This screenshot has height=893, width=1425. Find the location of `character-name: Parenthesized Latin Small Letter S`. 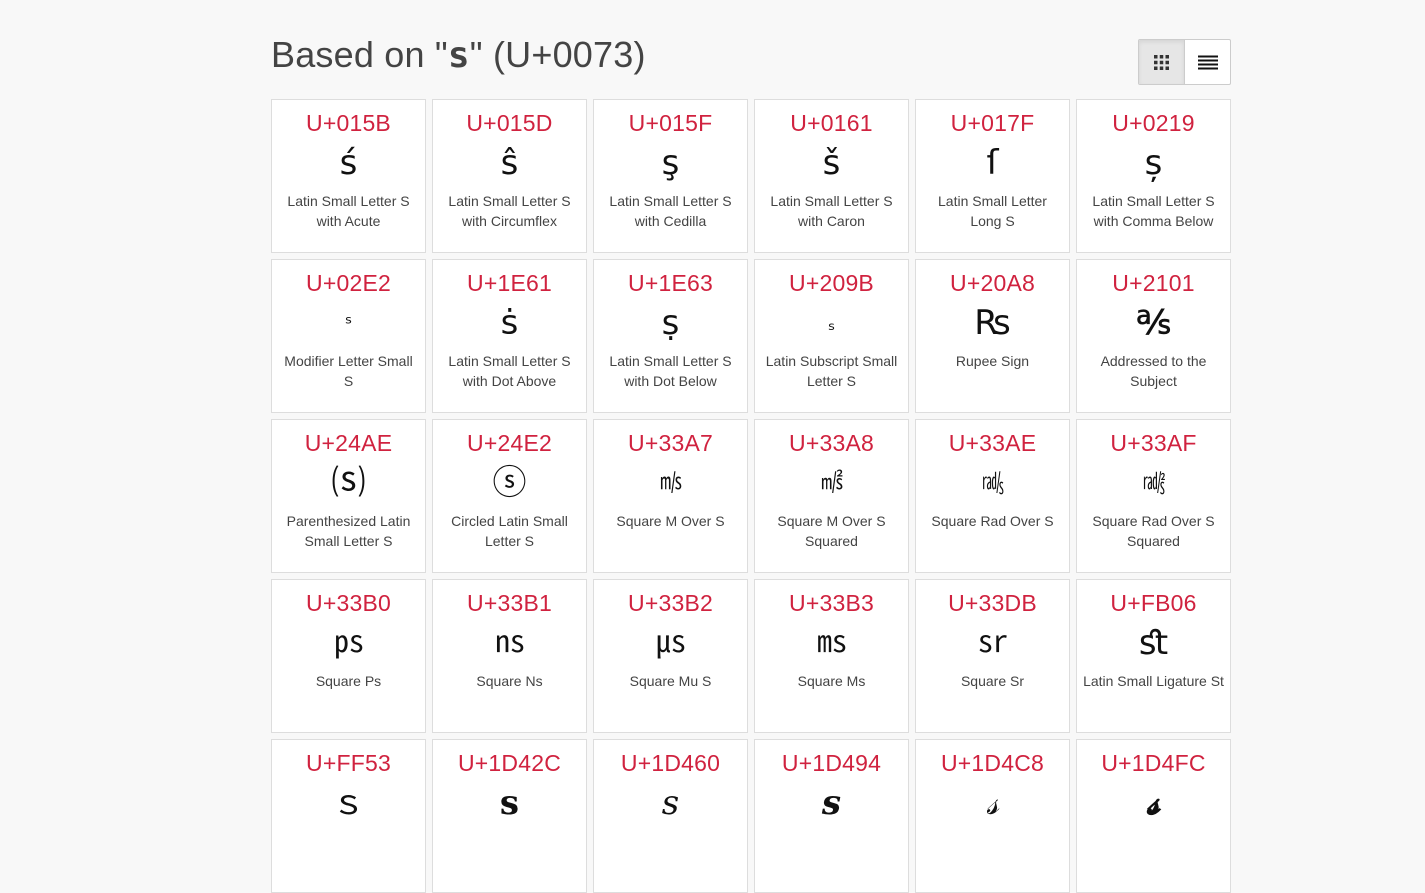

character-name: Parenthesized Latin Small Letter S is located at coordinates (348, 531).